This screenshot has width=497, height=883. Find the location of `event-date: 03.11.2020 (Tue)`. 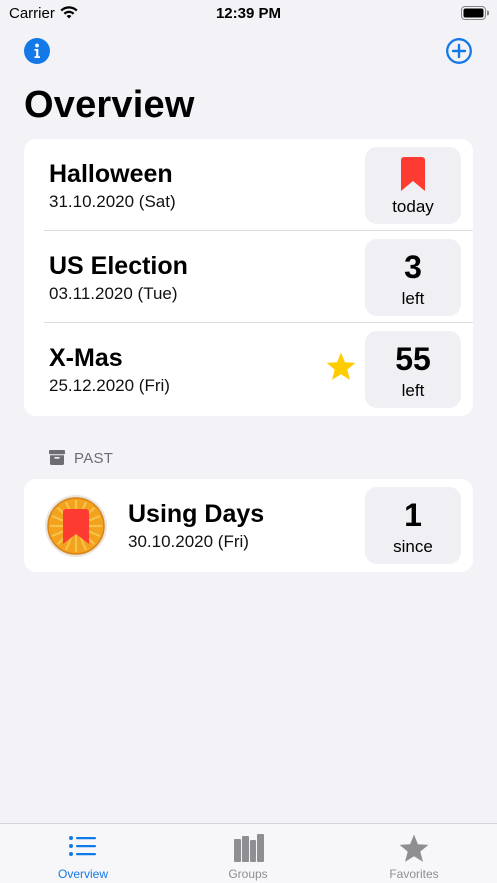

event-date: 03.11.2020 (Tue) is located at coordinates (113, 293).